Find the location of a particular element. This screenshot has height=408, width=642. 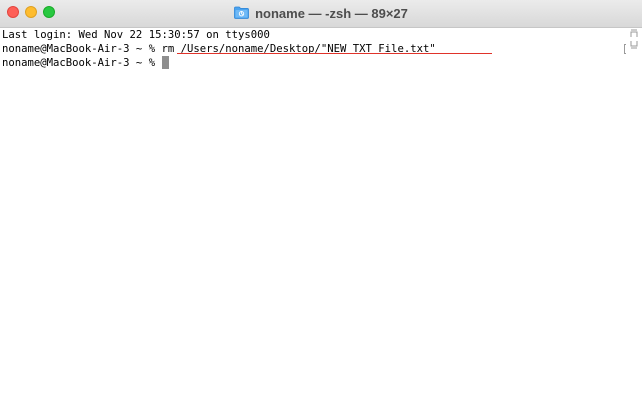

text-cursor is located at coordinates (166, 62).